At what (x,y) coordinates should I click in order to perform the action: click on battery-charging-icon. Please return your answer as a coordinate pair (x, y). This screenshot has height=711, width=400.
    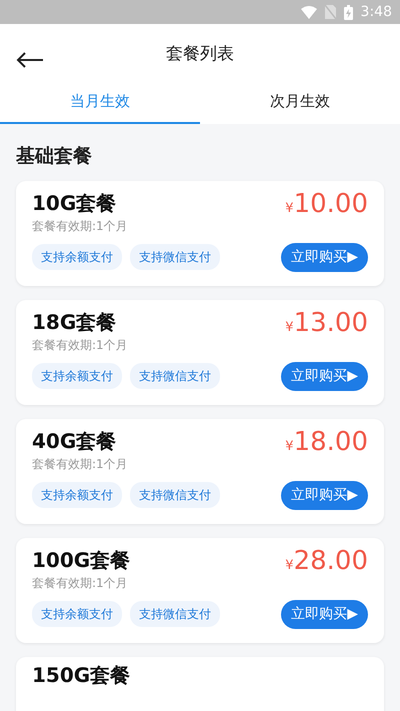
    Looking at the image, I should click on (348, 12).